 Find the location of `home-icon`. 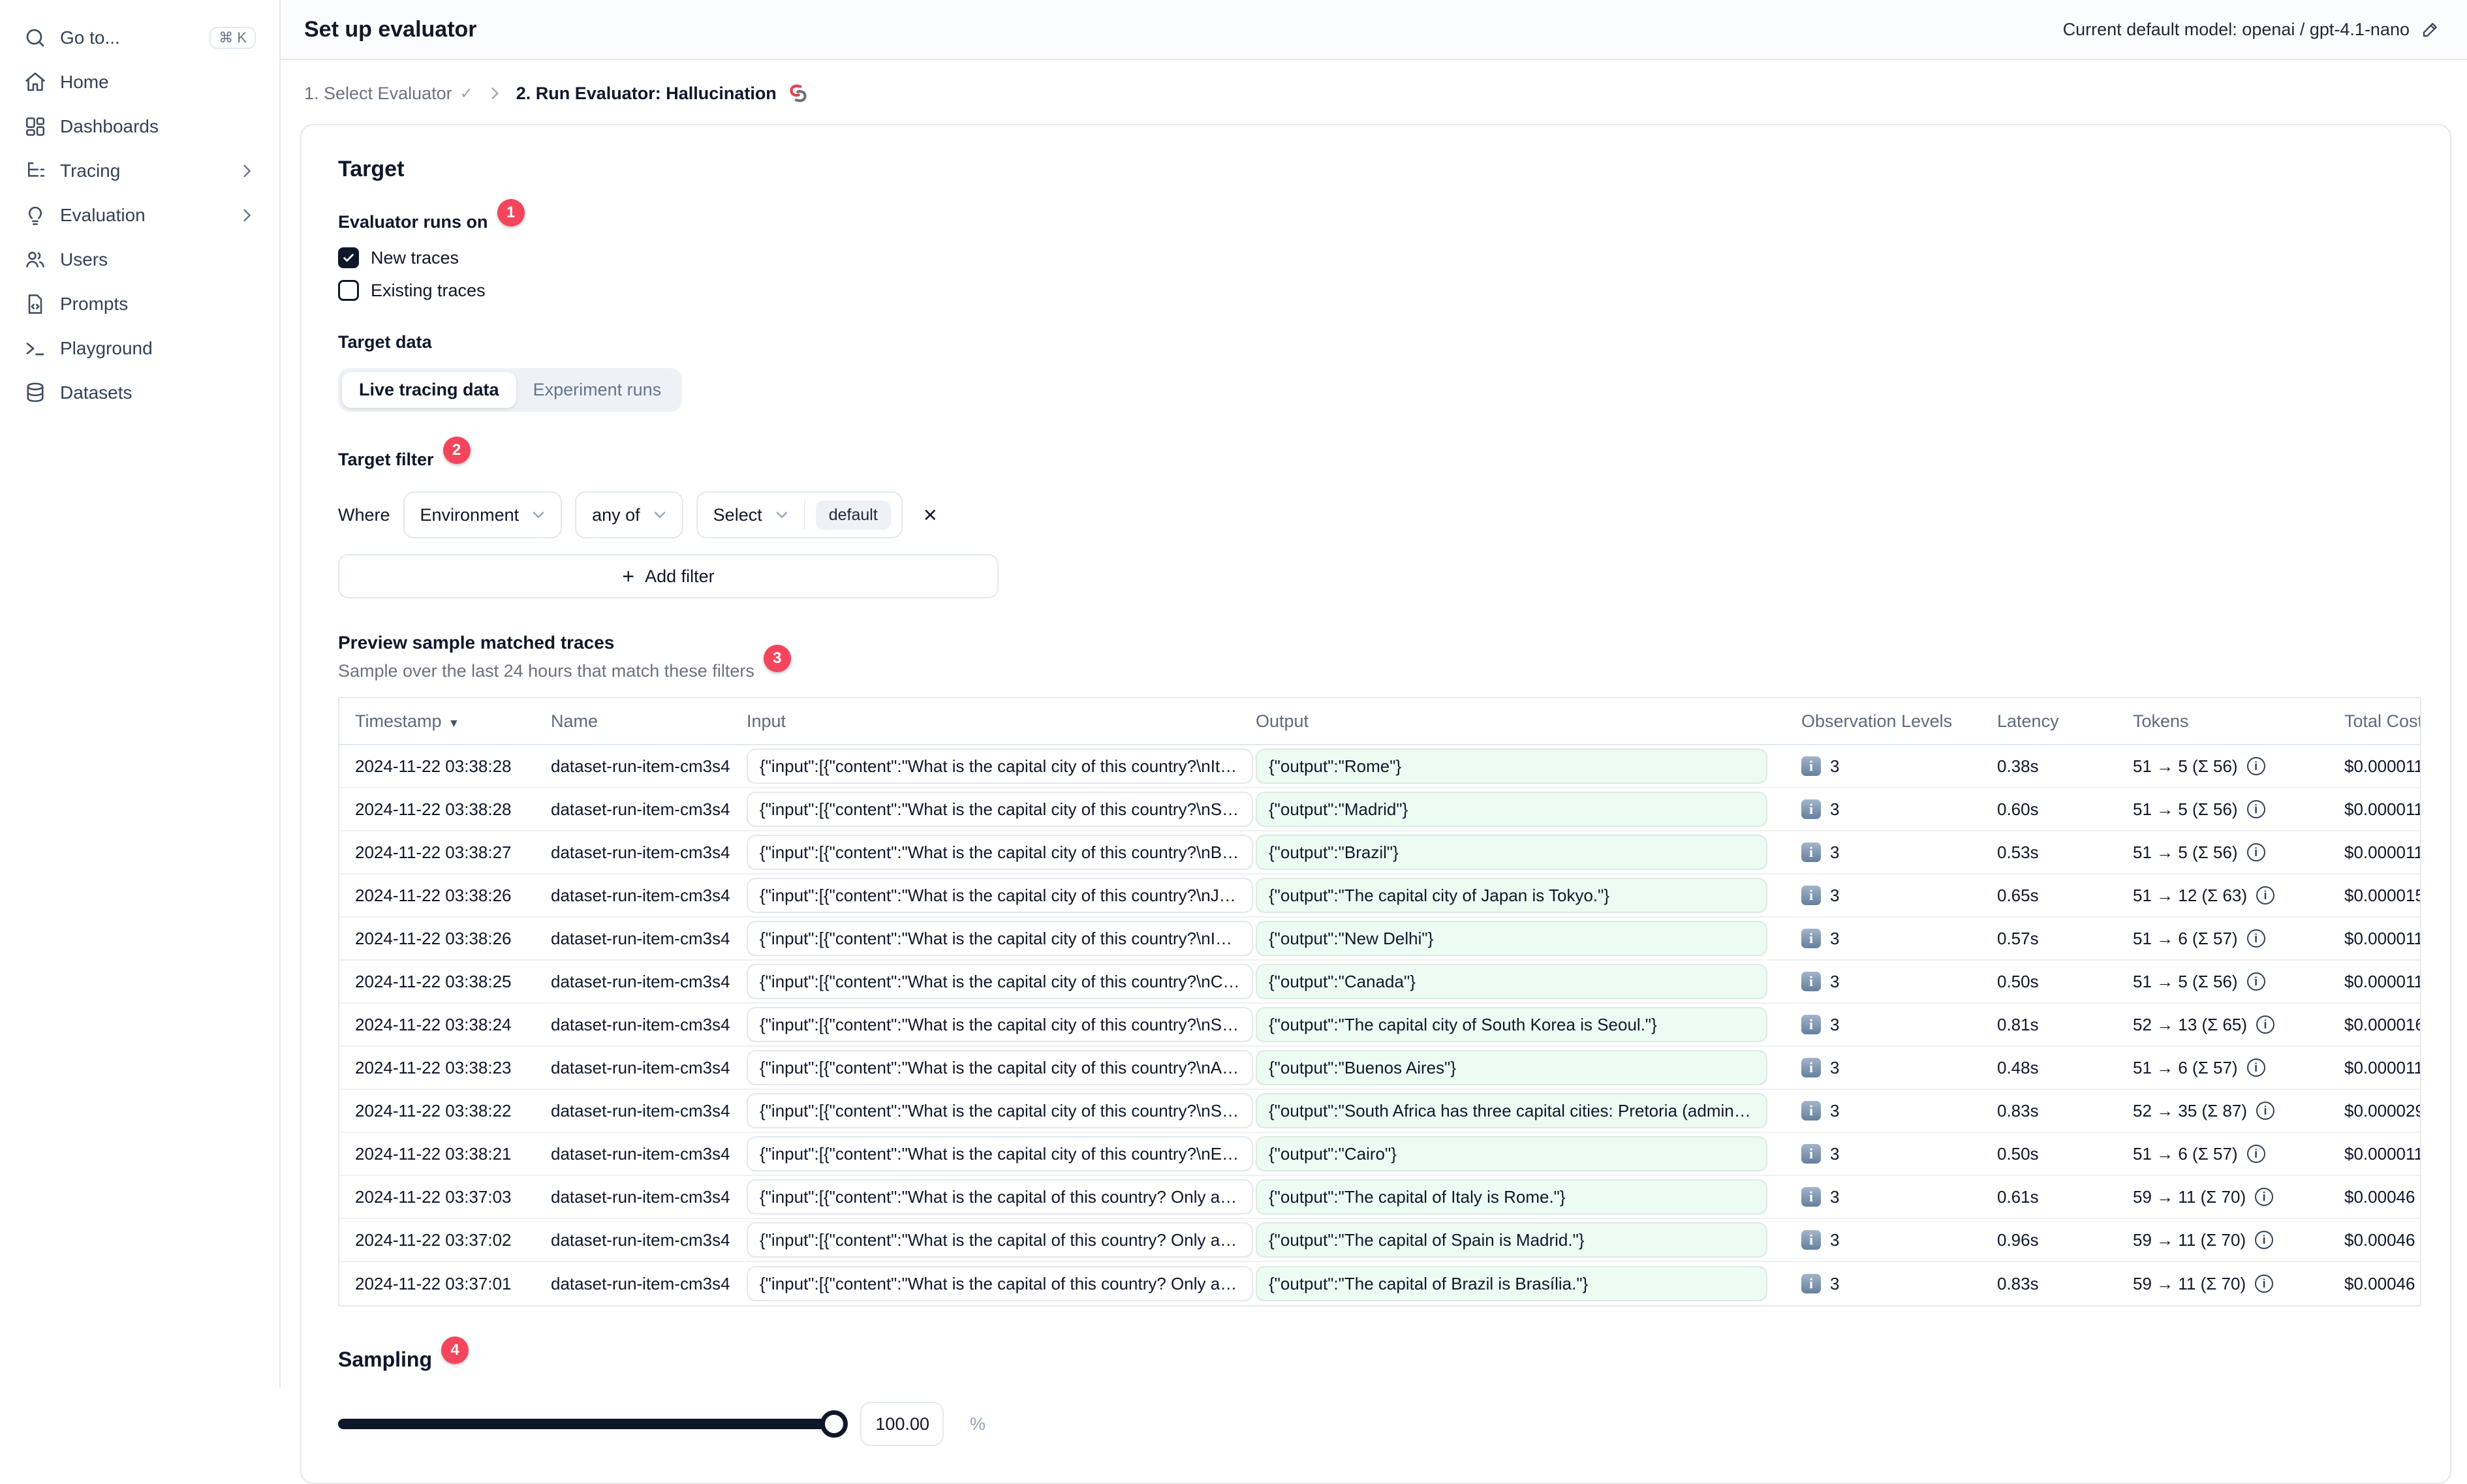

home-icon is located at coordinates (35, 82).